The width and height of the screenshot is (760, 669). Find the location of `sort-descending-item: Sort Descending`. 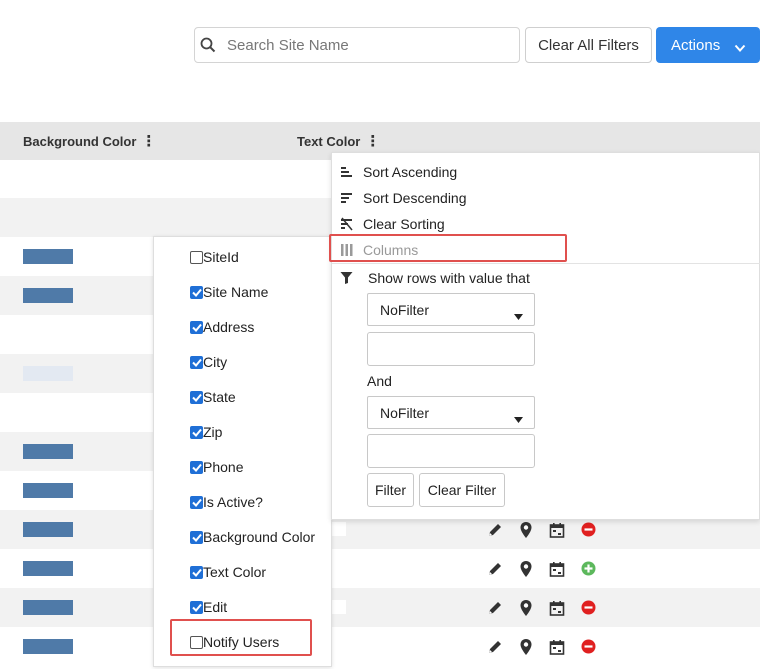

sort-descending-item: Sort Descending is located at coordinates (403, 198).